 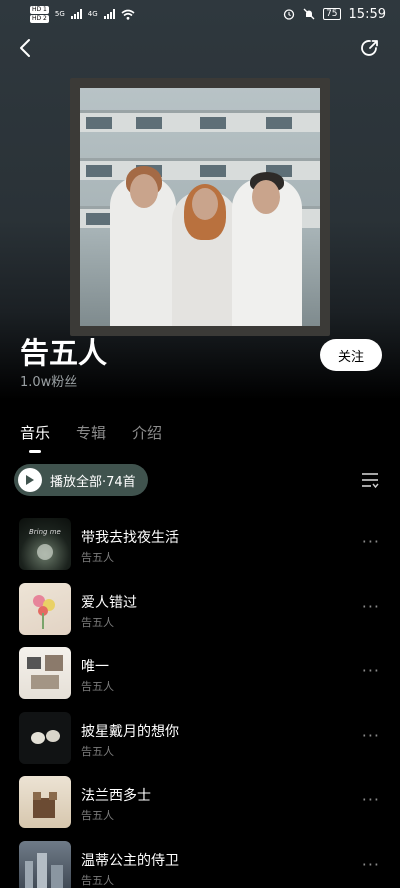 What do you see at coordinates (309, 14) in the screenshot?
I see `mute-bell-icon` at bounding box center [309, 14].